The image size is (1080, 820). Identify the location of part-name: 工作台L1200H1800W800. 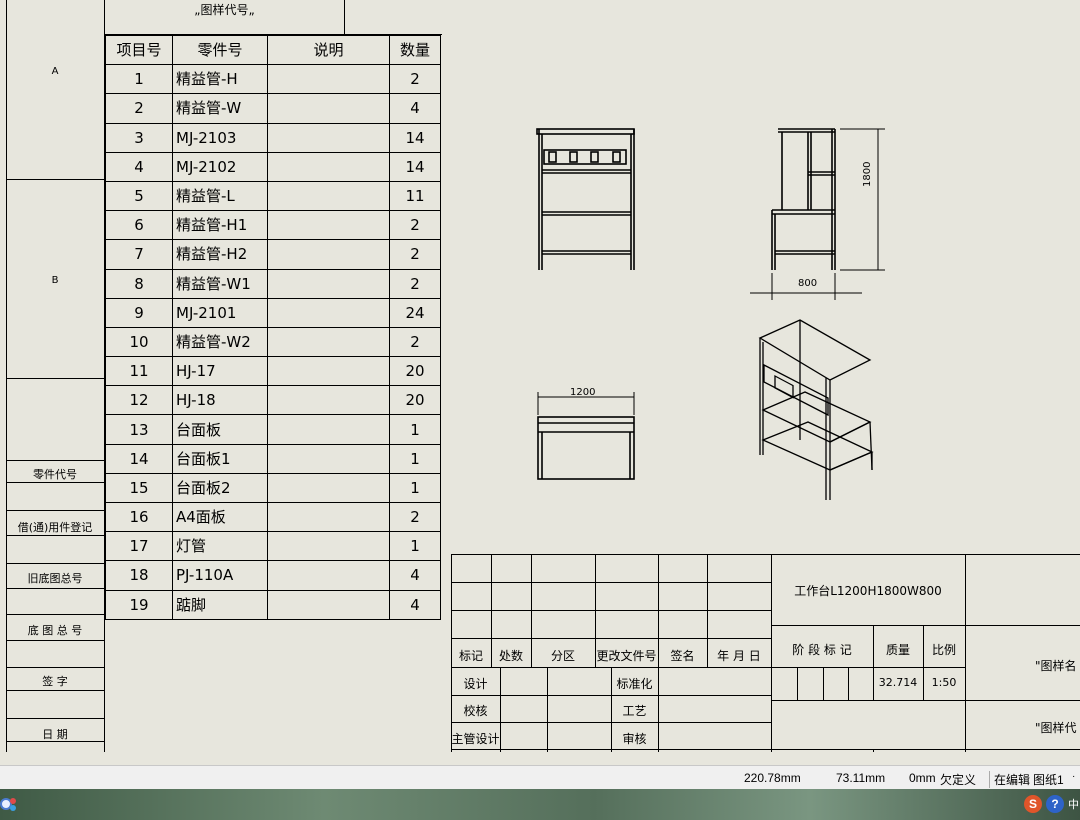
(868, 590).